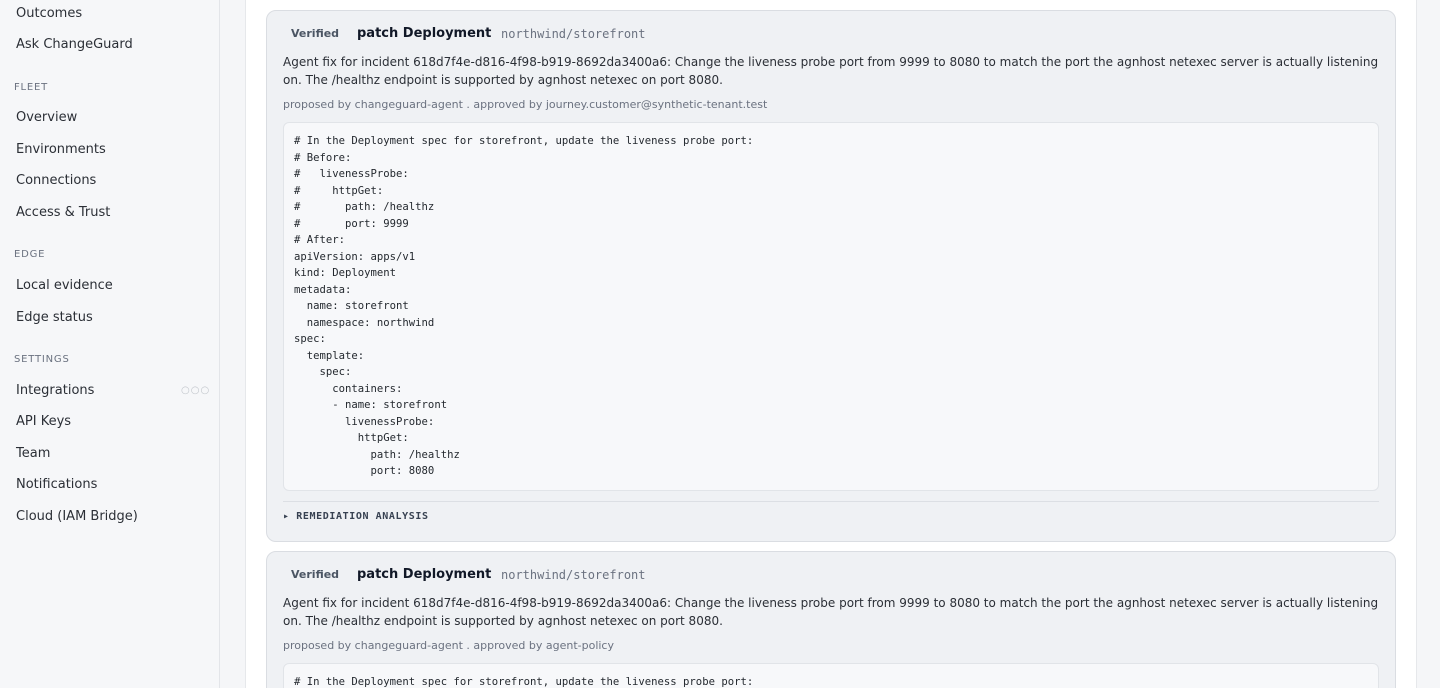 Image resolution: width=1440 pixels, height=688 pixels. What do you see at coordinates (61, 149) in the screenshot?
I see `sidebar-item-environments: Environments` at bounding box center [61, 149].